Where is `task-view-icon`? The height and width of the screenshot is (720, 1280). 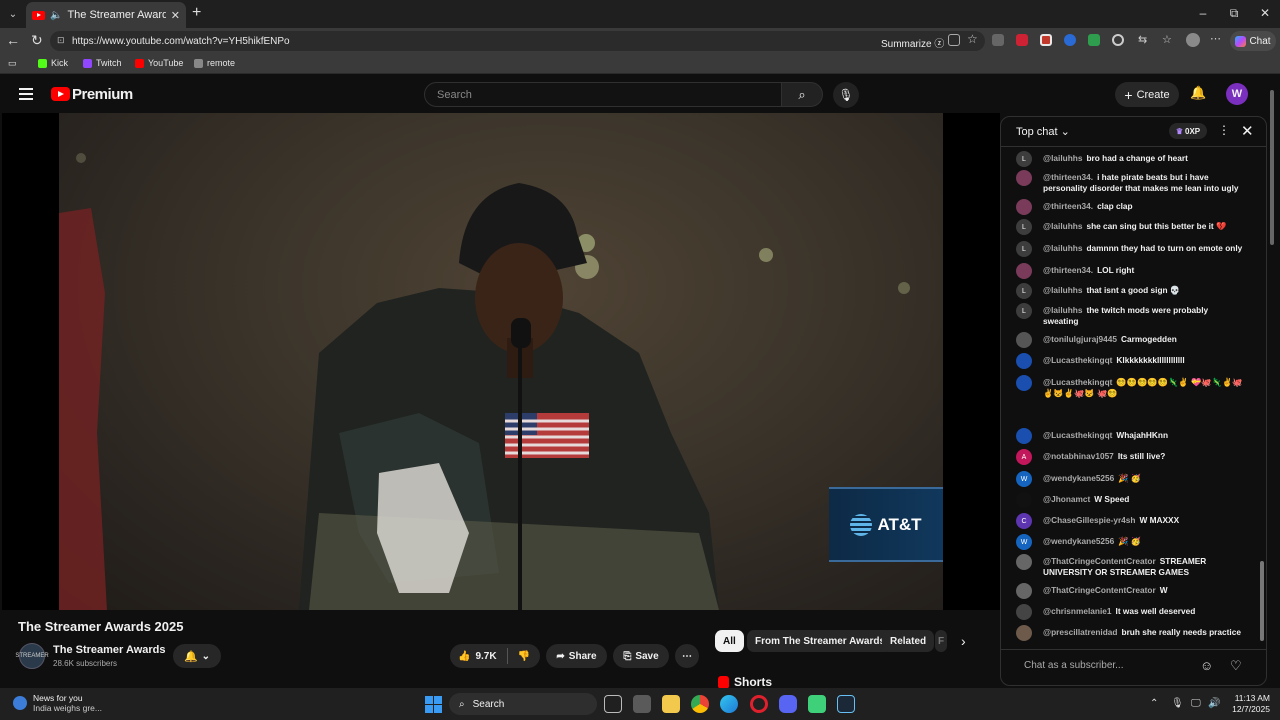 task-view-icon is located at coordinates (613, 704).